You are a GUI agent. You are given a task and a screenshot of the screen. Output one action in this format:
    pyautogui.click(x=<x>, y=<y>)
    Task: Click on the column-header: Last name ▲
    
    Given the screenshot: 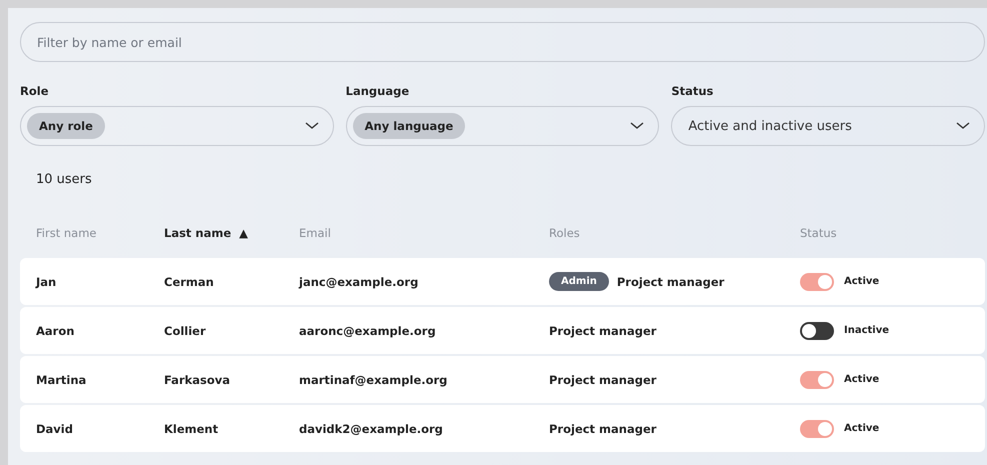 What is the action you would take?
    pyautogui.click(x=231, y=233)
    